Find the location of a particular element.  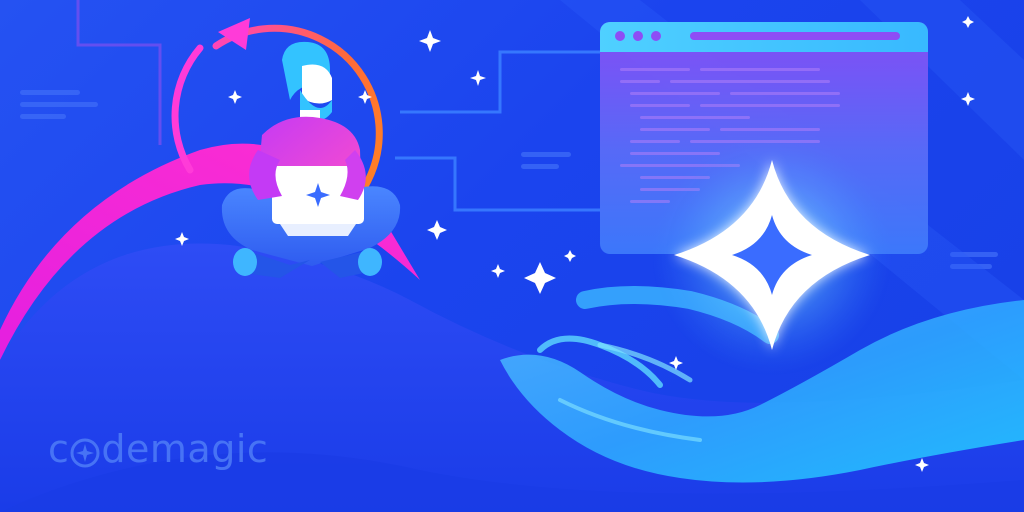

codemagic-logo: c demagic is located at coordinates (158, 449).